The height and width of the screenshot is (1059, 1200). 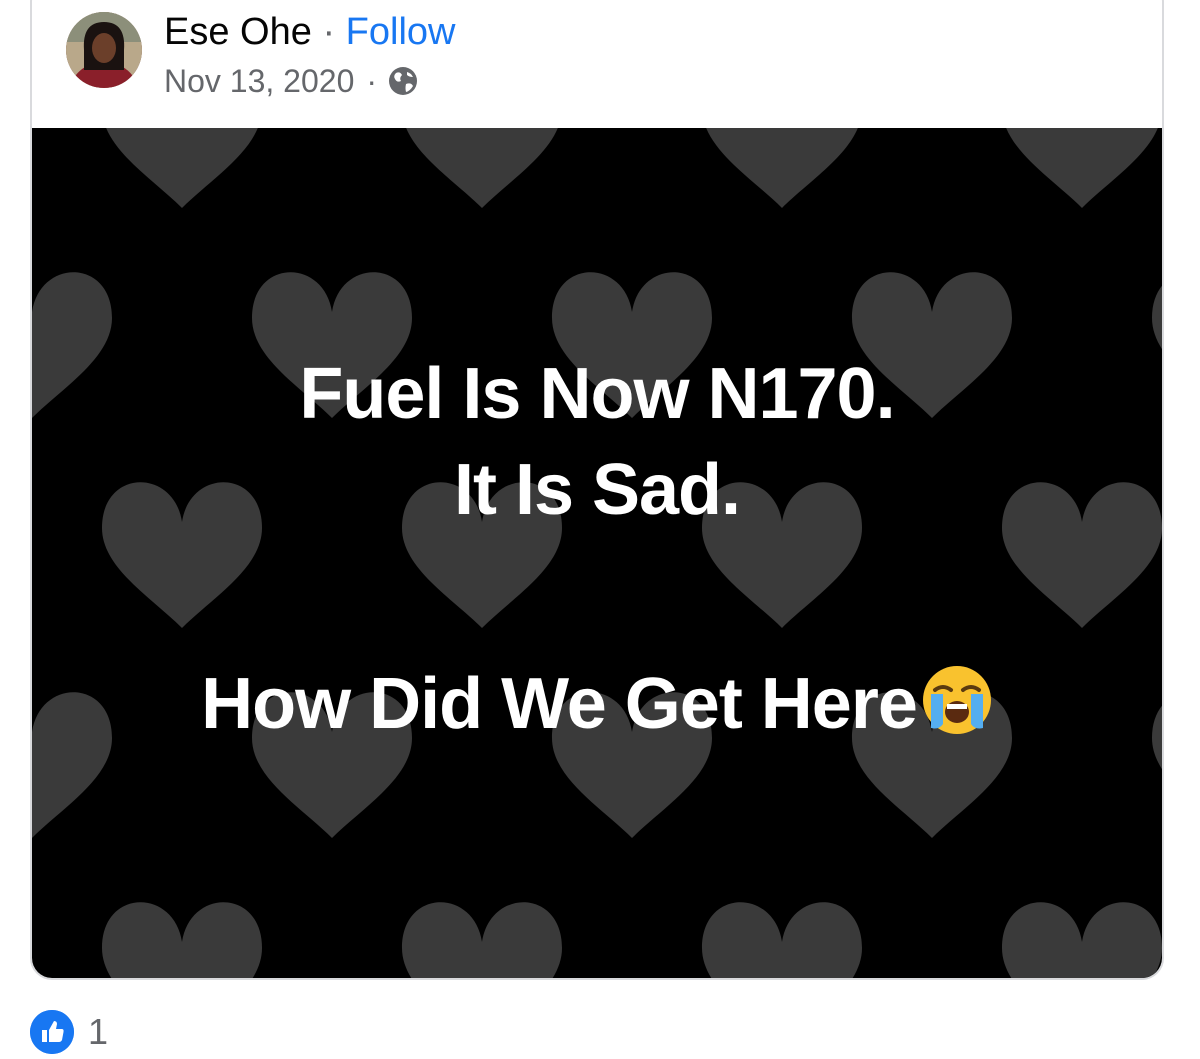 I want to click on like-icon, so click(x=52, y=1032).